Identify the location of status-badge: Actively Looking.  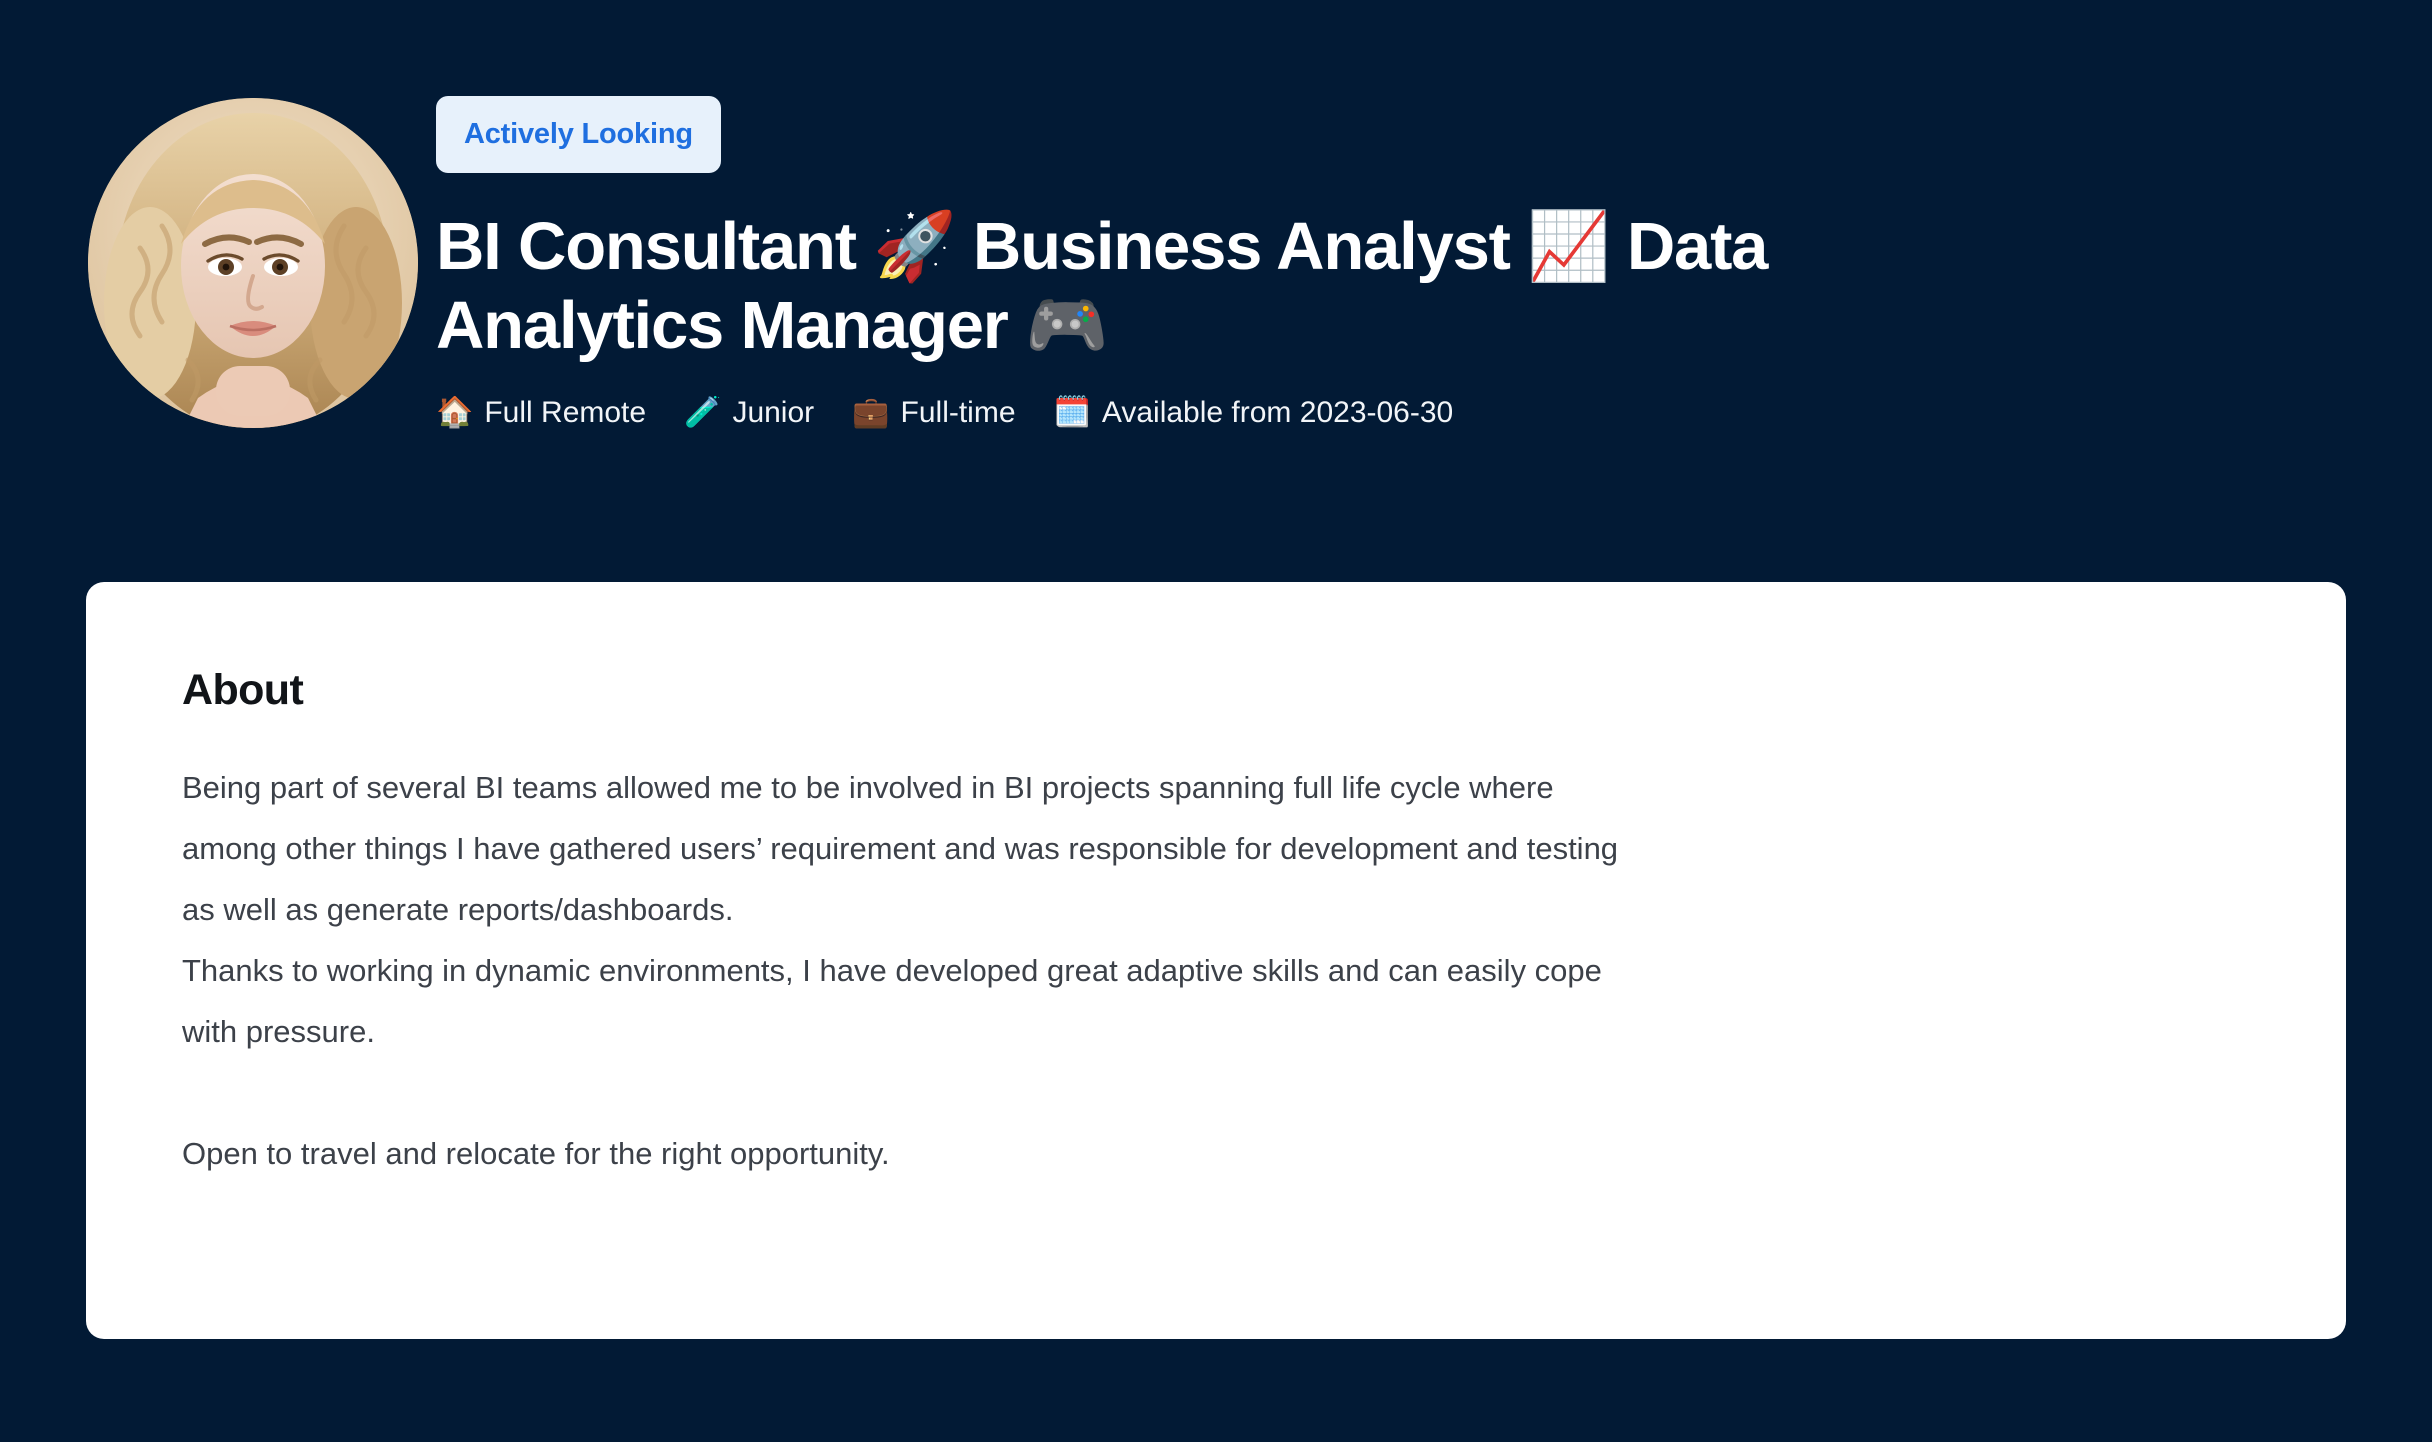
(578, 134).